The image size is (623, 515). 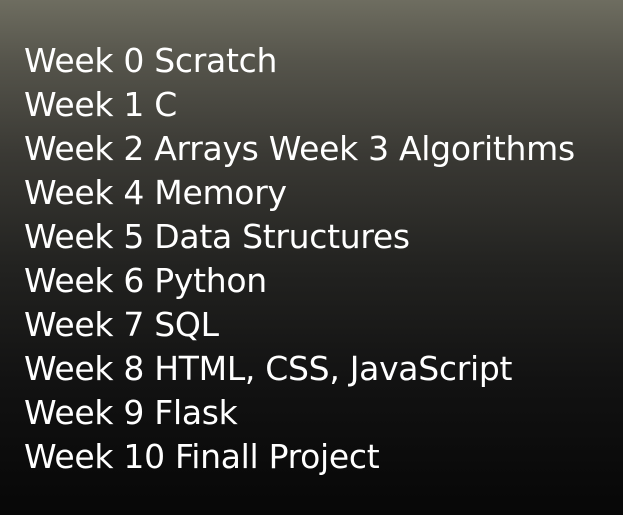 I want to click on week-6-line: Week 6 Python, so click(x=145, y=280).